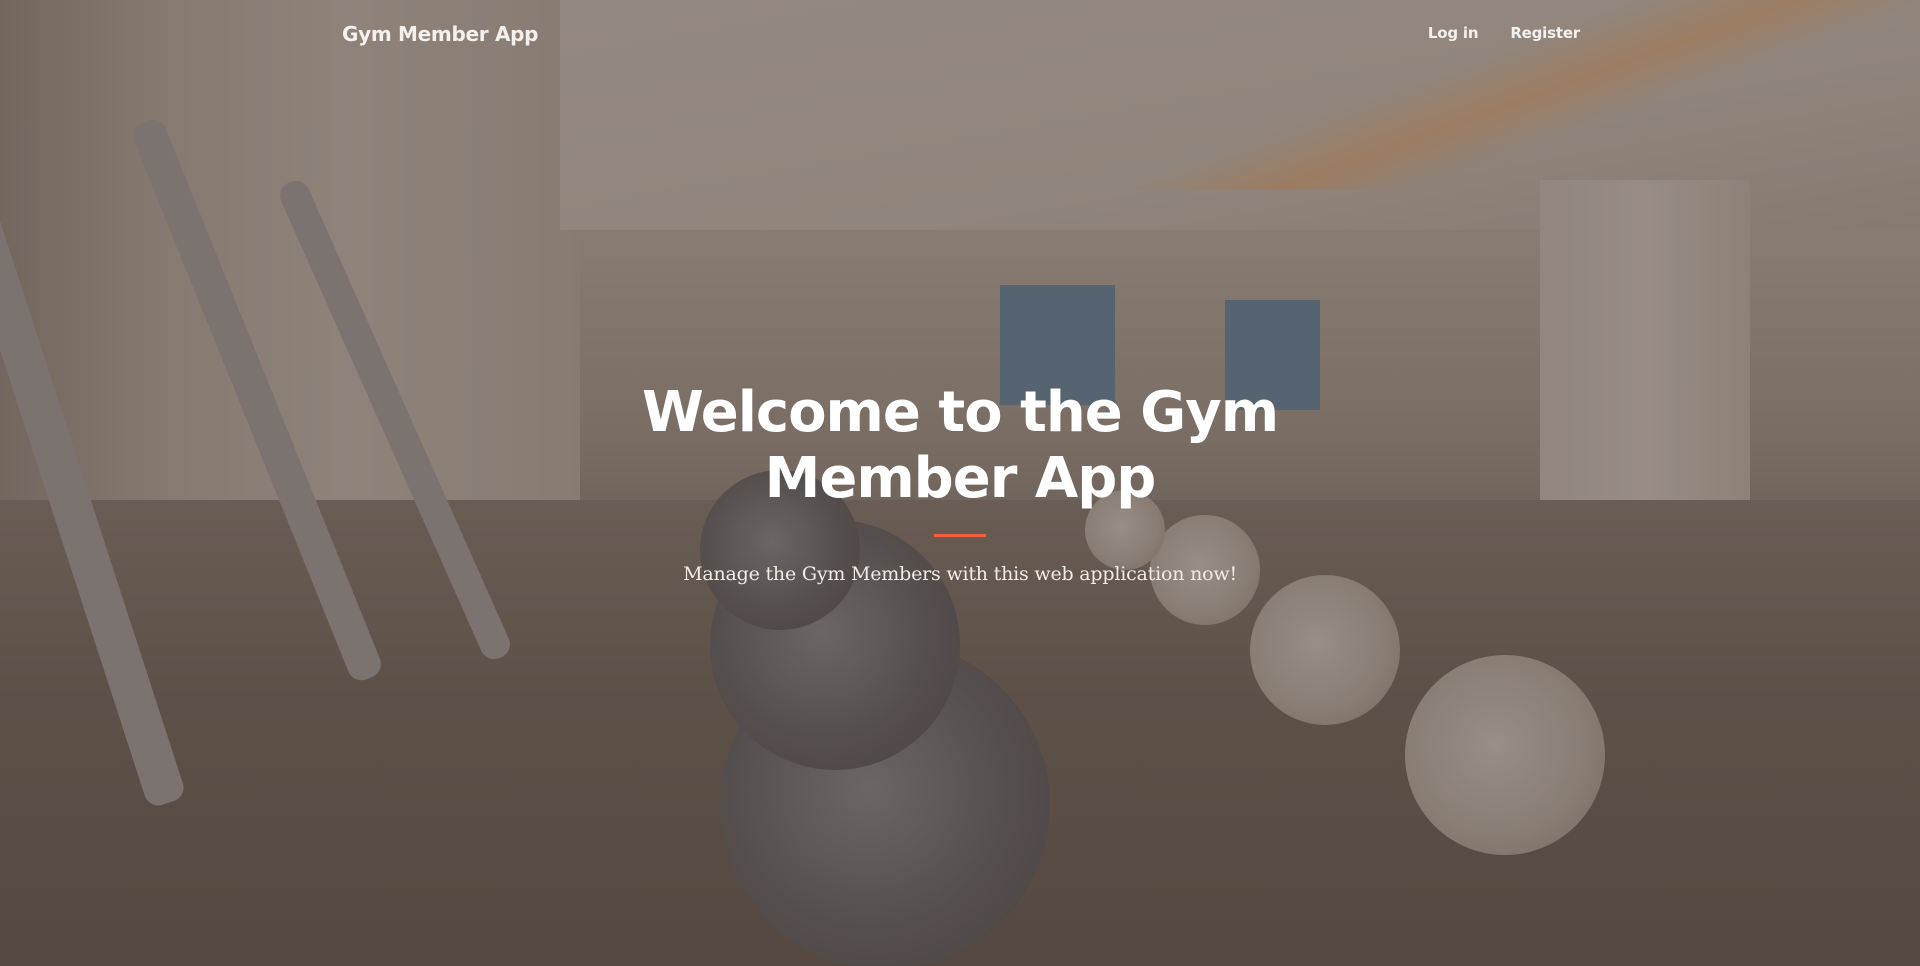  What do you see at coordinates (440, 34) in the screenshot?
I see `brand-link: Gym Member App` at bounding box center [440, 34].